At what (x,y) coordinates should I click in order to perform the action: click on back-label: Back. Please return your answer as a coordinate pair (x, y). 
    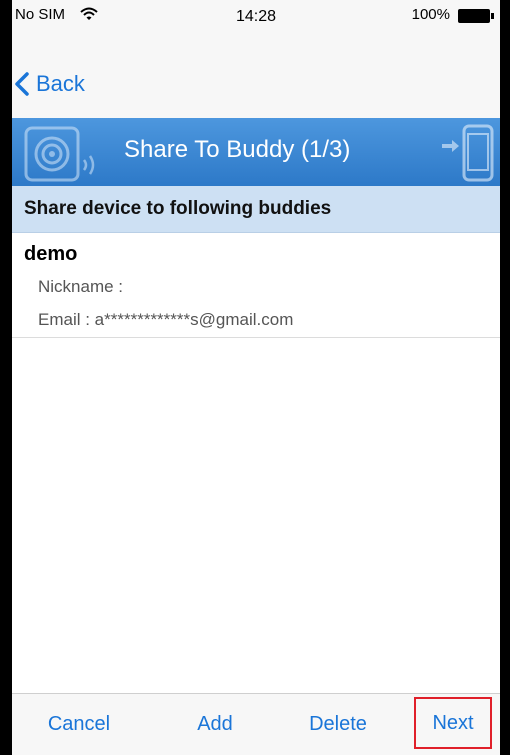
    Looking at the image, I should click on (60, 83).